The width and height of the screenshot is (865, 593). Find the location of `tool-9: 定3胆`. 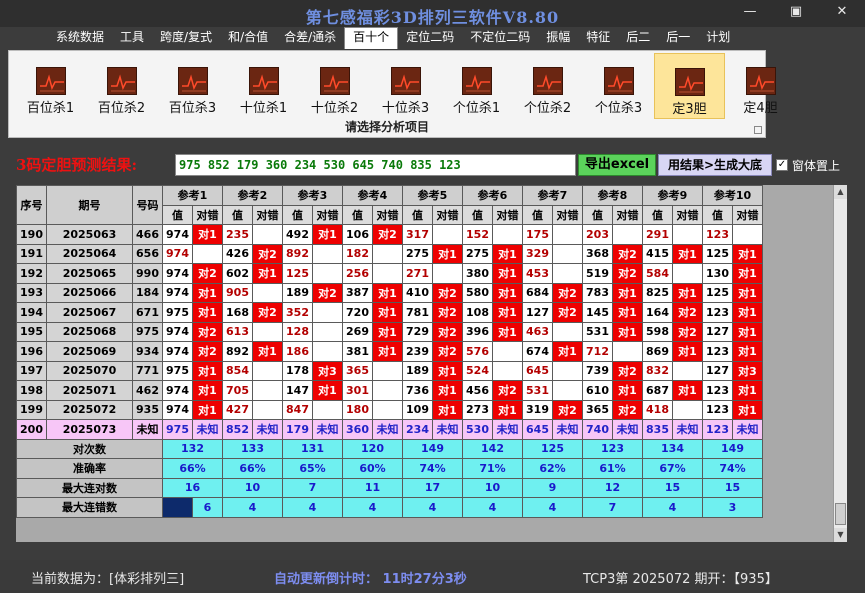

tool-9: 定3胆 is located at coordinates (689, 86).